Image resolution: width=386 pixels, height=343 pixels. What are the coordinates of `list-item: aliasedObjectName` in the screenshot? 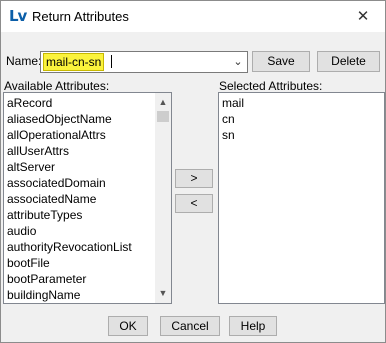 It's located at (59, 119).